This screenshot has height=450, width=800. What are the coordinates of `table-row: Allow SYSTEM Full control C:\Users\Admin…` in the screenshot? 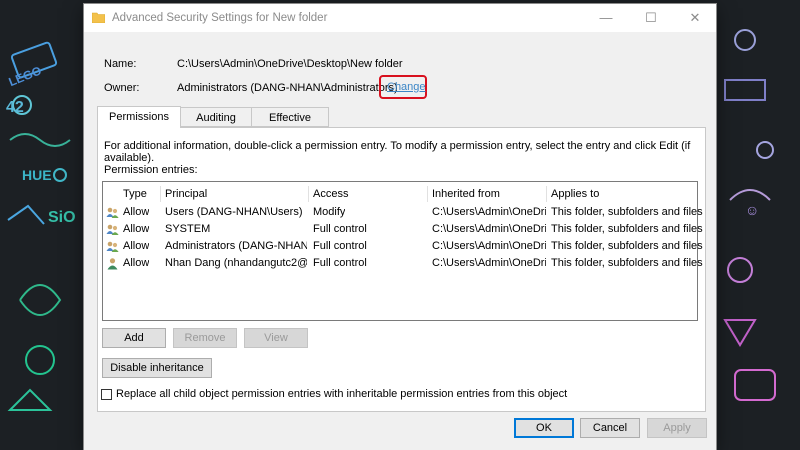 It's located at (403, 229).